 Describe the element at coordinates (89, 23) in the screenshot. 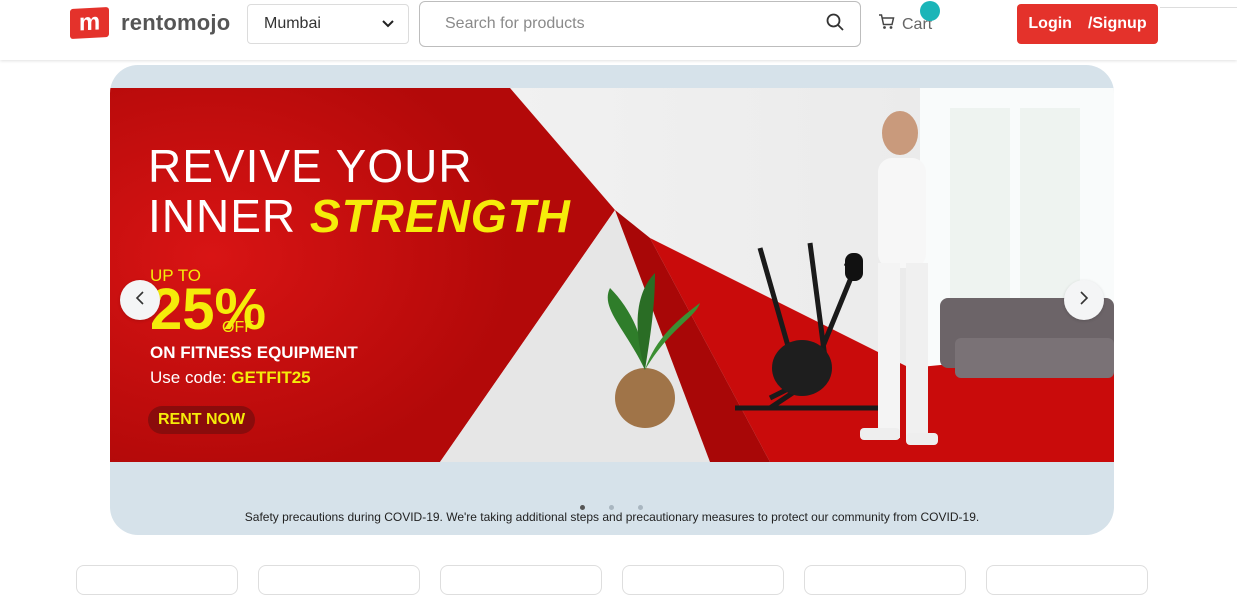

I see `logo-mark: m` at that location.